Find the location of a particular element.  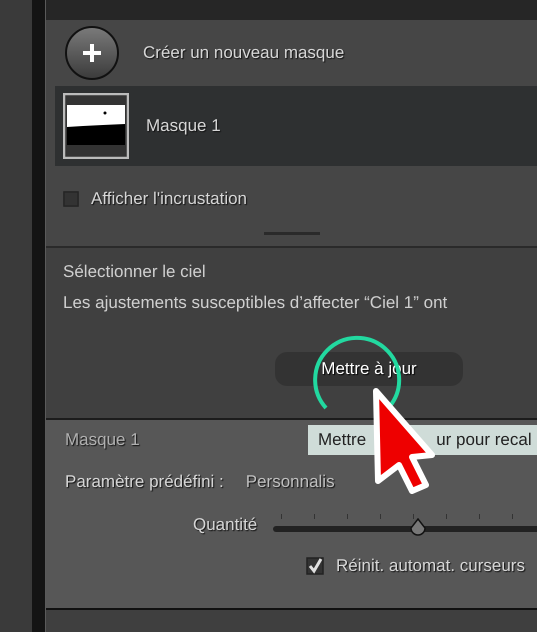

add-mask-button is located at coordinates (92, 53).